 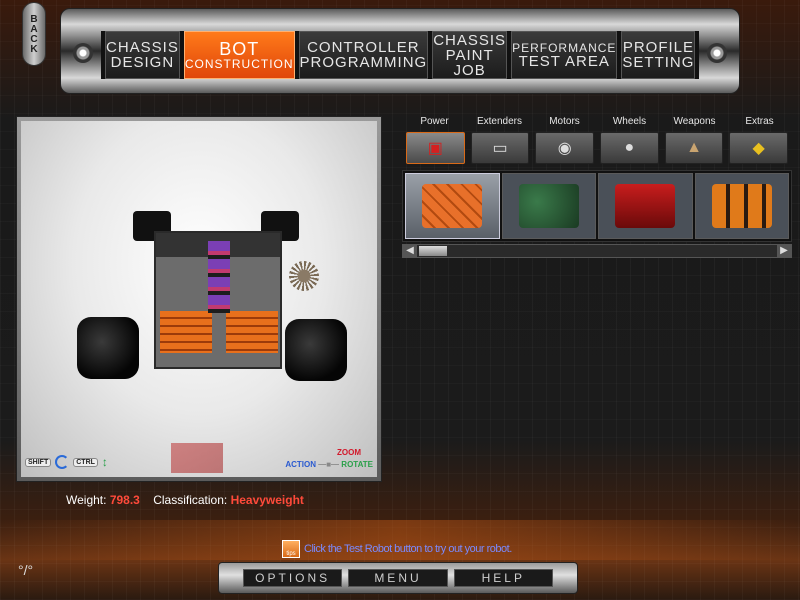 I want to click on category-power-label: Power, so click(x=434, y=121).